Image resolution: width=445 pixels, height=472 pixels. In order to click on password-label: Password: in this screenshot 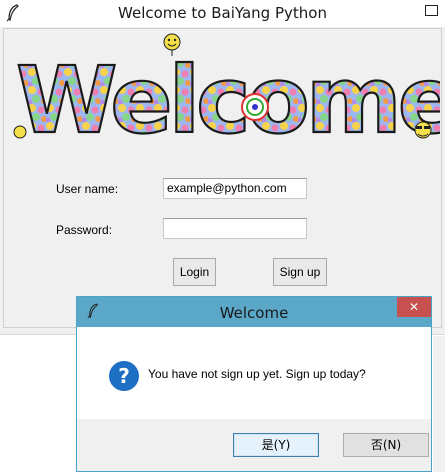, I will do `click(84, 230)`.